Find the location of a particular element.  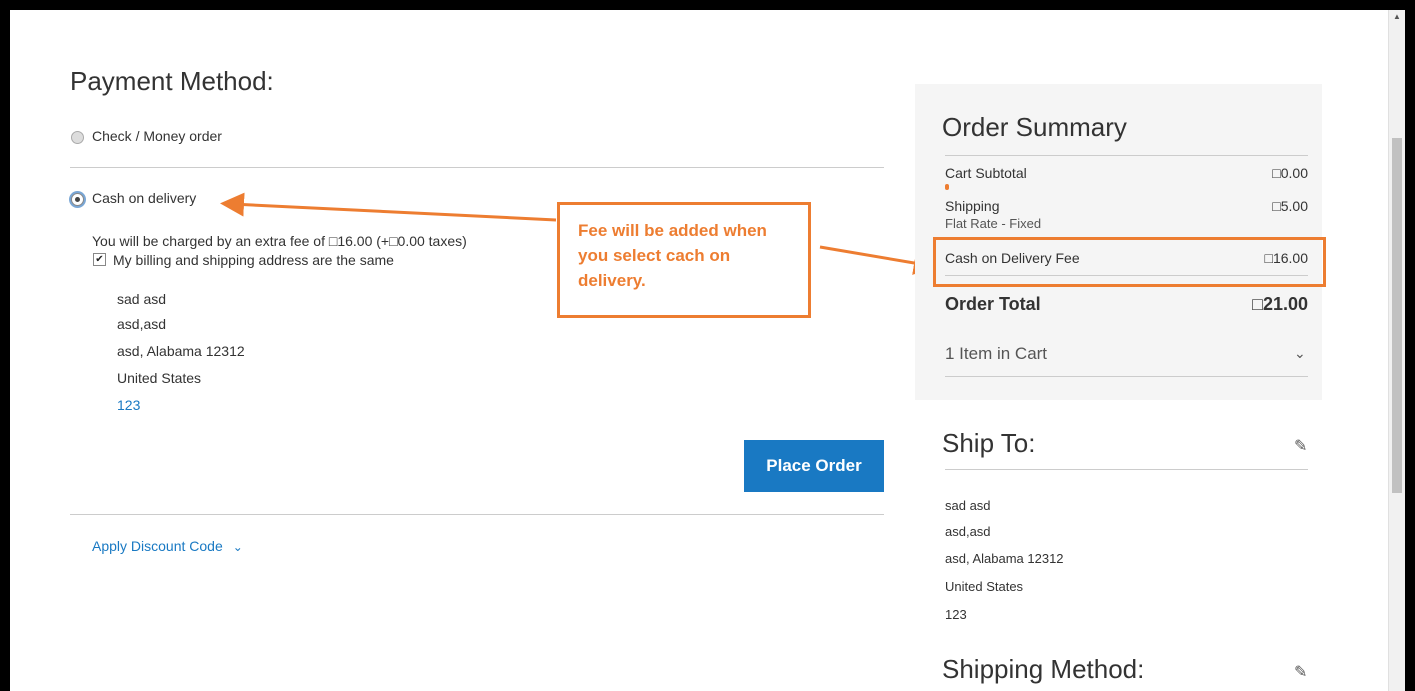

apply-discount-label: Apply Discount Code is located at coordinates (157, 546).